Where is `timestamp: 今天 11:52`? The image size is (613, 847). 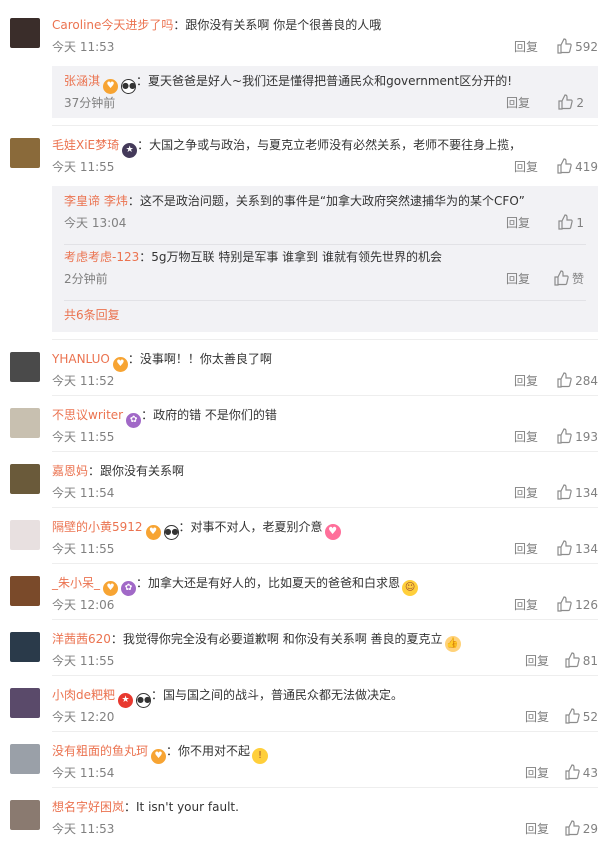 timestamp: 今天 11:52 is located at coordinates (83, 381).